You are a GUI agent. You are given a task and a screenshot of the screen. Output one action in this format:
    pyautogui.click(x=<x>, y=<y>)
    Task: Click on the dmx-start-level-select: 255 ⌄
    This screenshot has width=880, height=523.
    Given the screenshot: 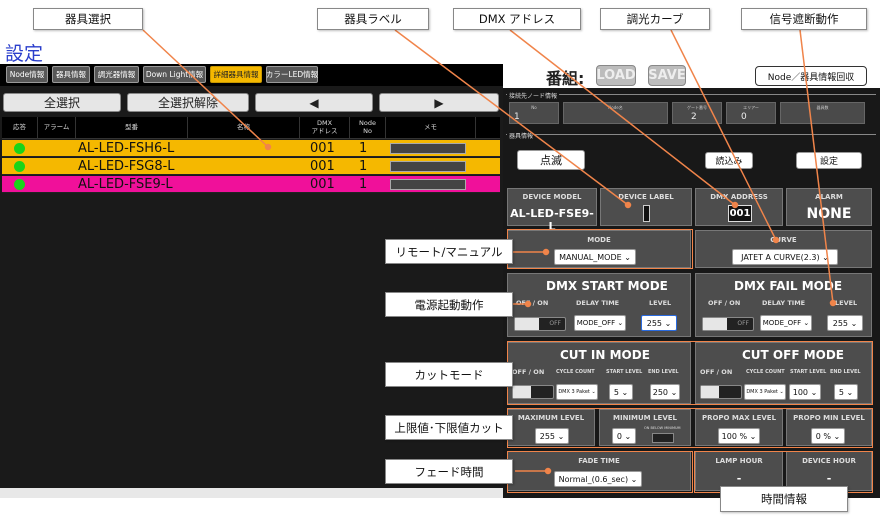 What is the action you would take?
    pyautogui.click(x=659, y=323)
    